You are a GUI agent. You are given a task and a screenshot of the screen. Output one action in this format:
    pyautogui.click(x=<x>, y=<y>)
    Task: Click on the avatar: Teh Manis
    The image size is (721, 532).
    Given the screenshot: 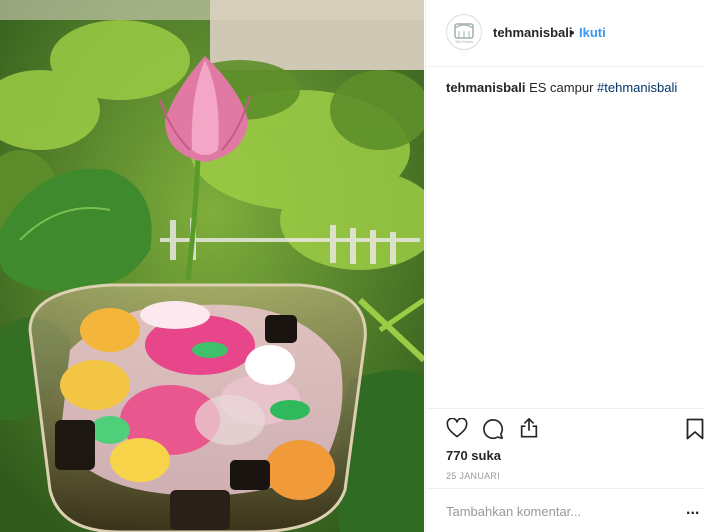 What is the action you would take?
    pyautogui.click(x=464, y=32)
    